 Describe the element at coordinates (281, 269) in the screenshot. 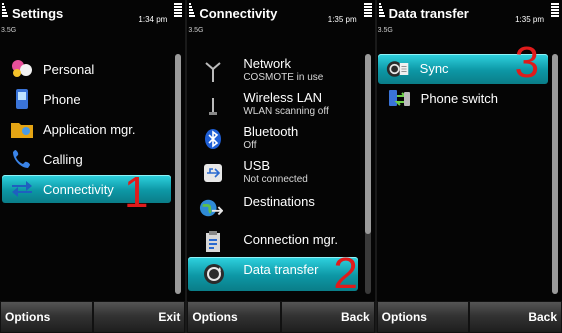

I see `menu-item-label: Data transfer` at that location.